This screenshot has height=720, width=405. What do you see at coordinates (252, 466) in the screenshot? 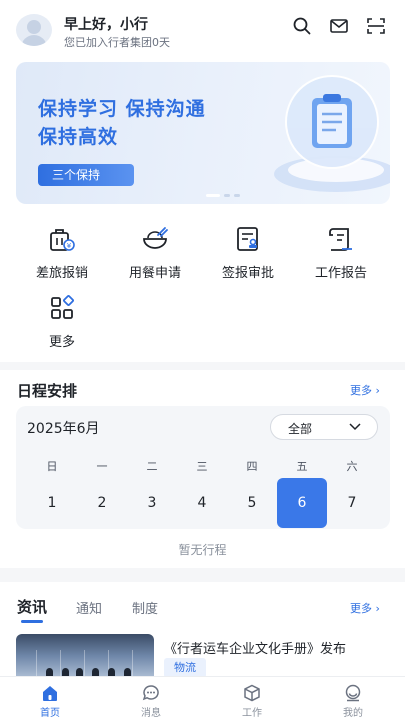
I see `weekday-label: 四` at bounding box center [252, 466].